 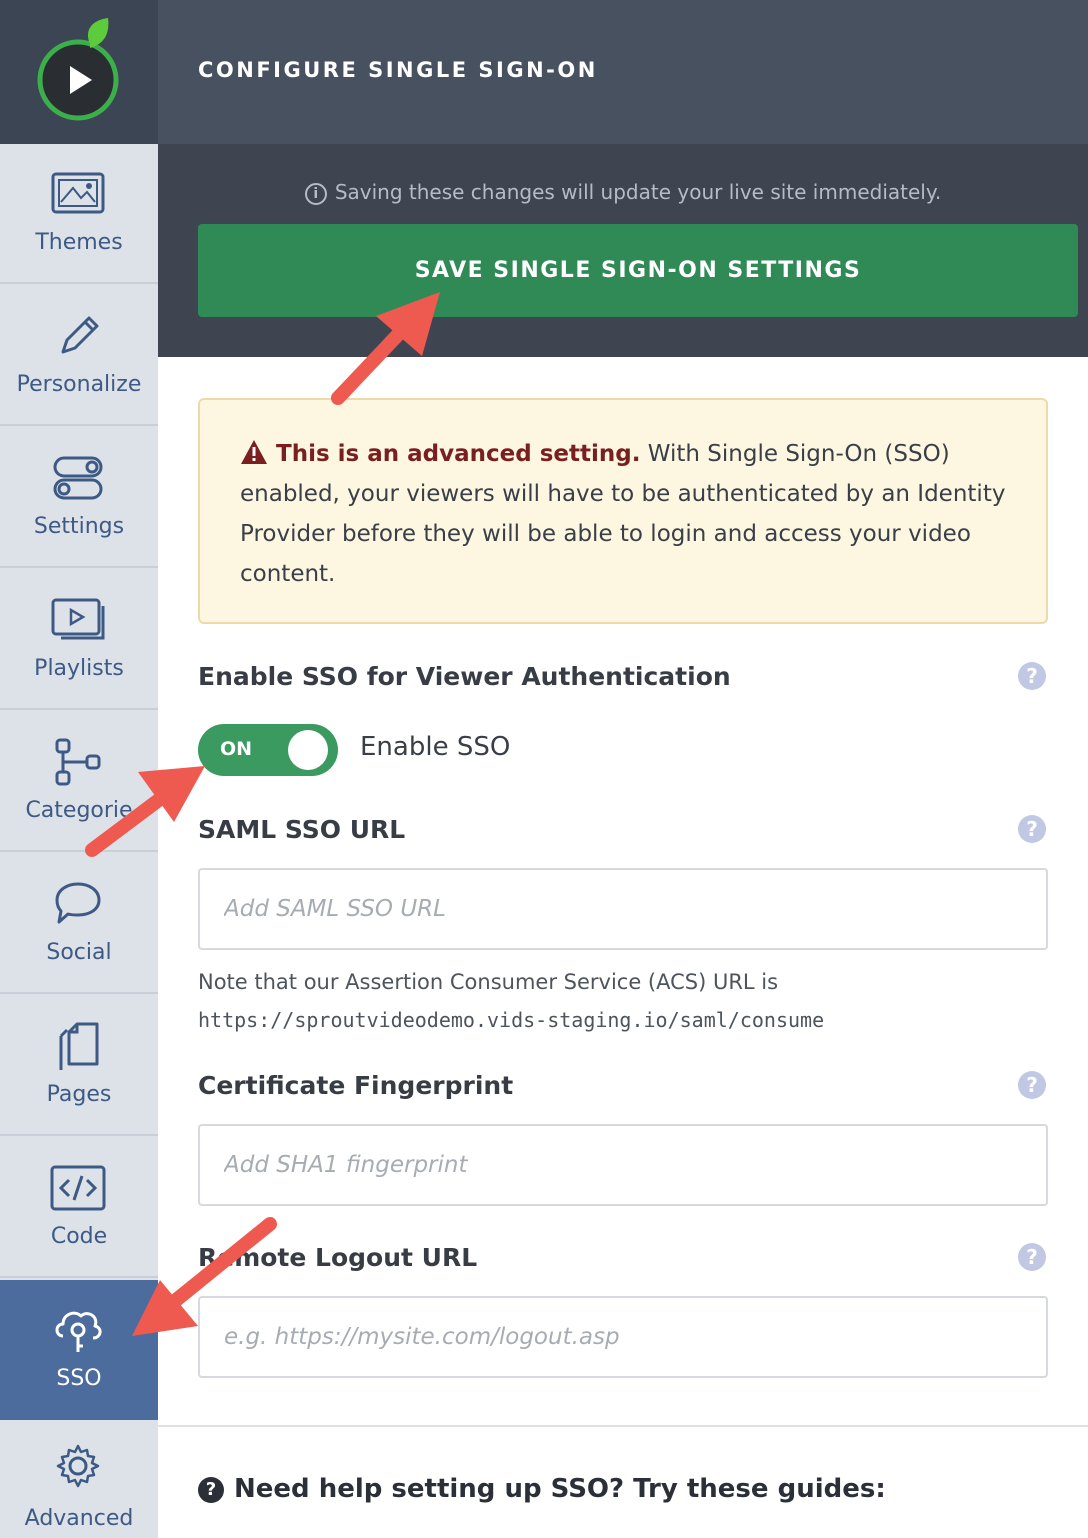 I want to click on certificate-fingerprint-label: Certificate Fingerprint, so click(x=356, y=1085).